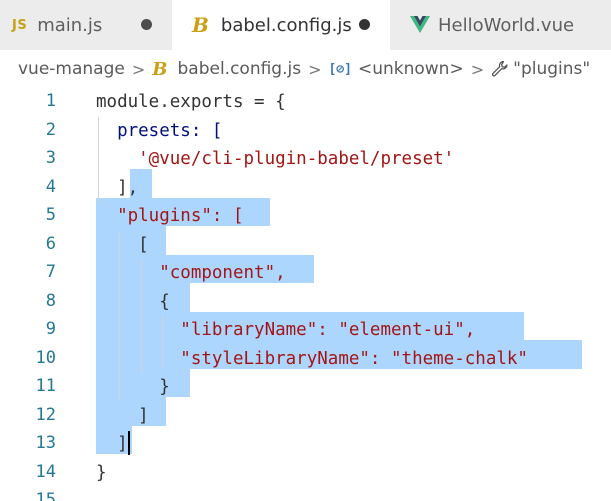 This screenshot has height=501, width=611. I want to click on code-line: 6 [, so click(305, 245).